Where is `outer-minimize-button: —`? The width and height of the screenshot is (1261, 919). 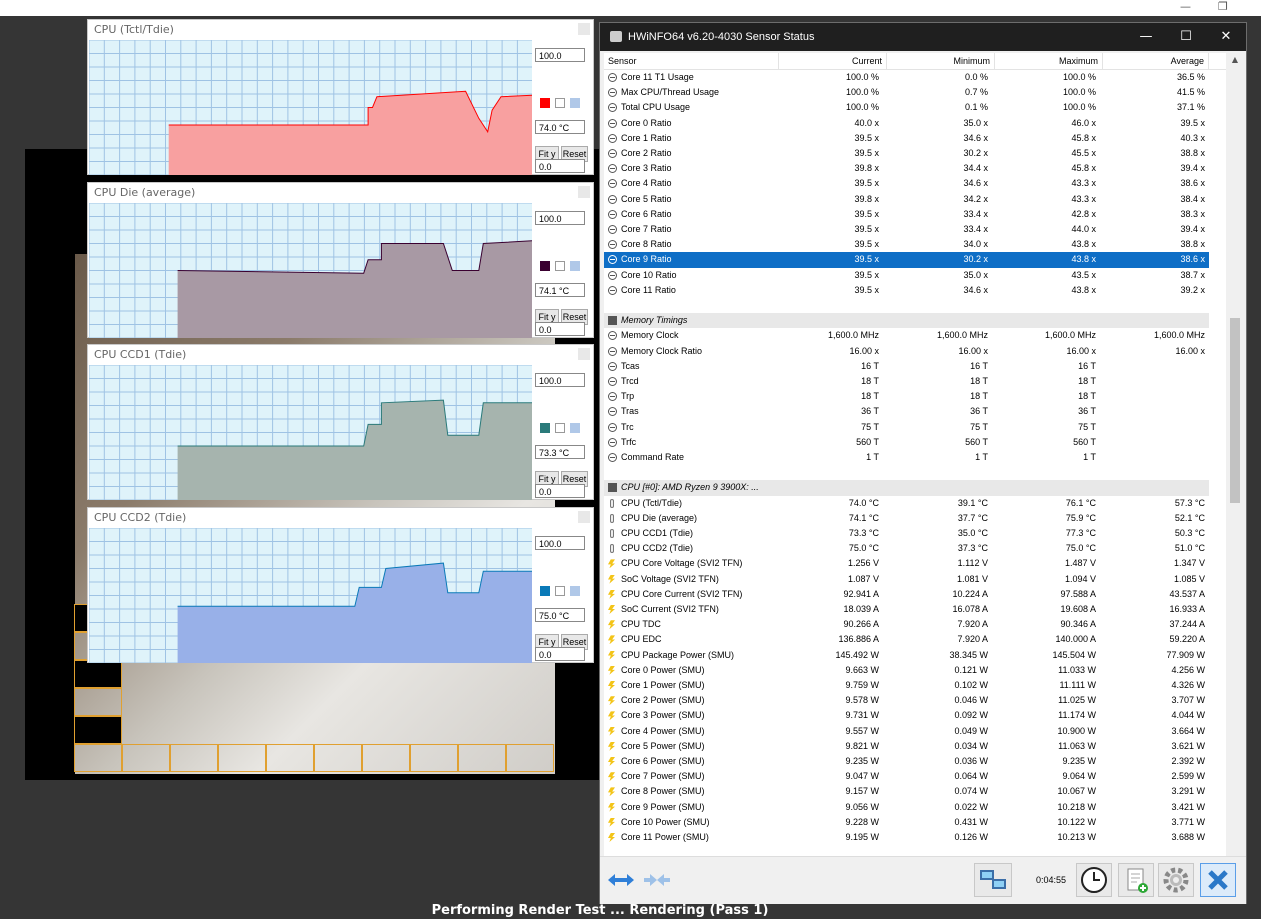
outer-minimize-button: — is located at coordinates (1185, 6).